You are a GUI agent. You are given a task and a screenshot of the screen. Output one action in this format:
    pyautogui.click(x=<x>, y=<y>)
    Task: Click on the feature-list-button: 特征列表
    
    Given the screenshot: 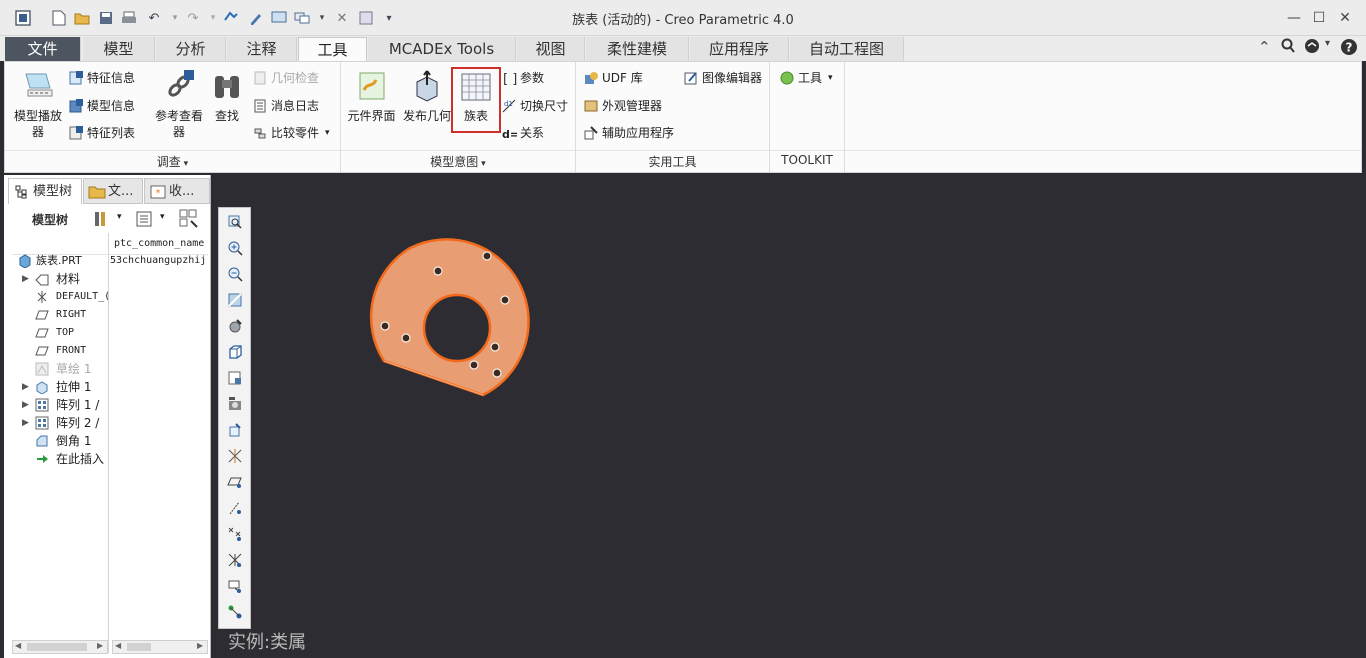 What is the action you would take?
    pyautogui.click(x=101, y=132)
    